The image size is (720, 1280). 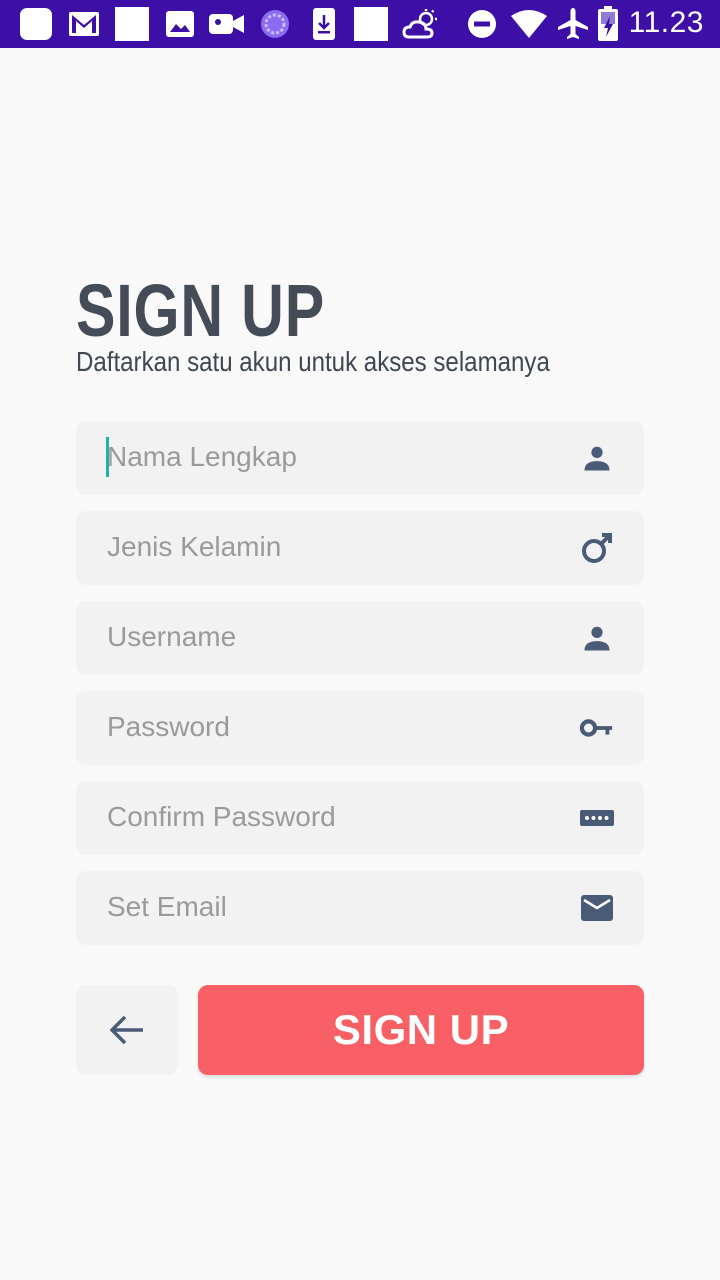 I want to click on blank-icon, so click(x=132, y=24).